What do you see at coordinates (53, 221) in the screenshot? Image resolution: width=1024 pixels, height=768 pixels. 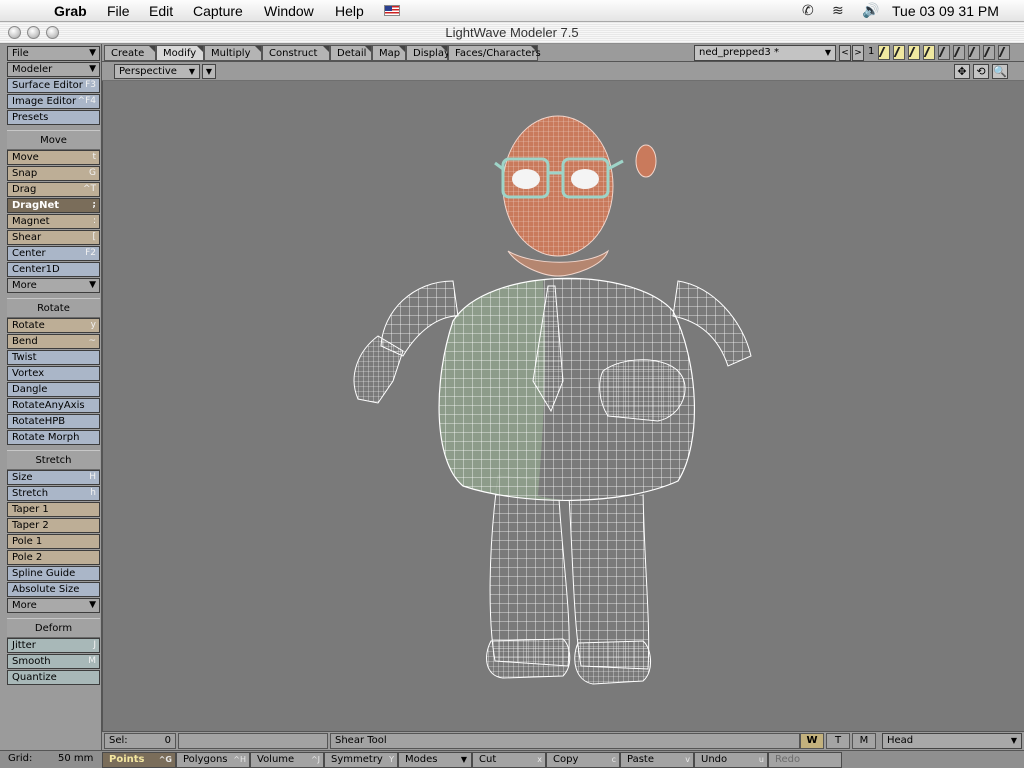 I see `magnet-button: Magnet:` at bounding box center [53, 221].